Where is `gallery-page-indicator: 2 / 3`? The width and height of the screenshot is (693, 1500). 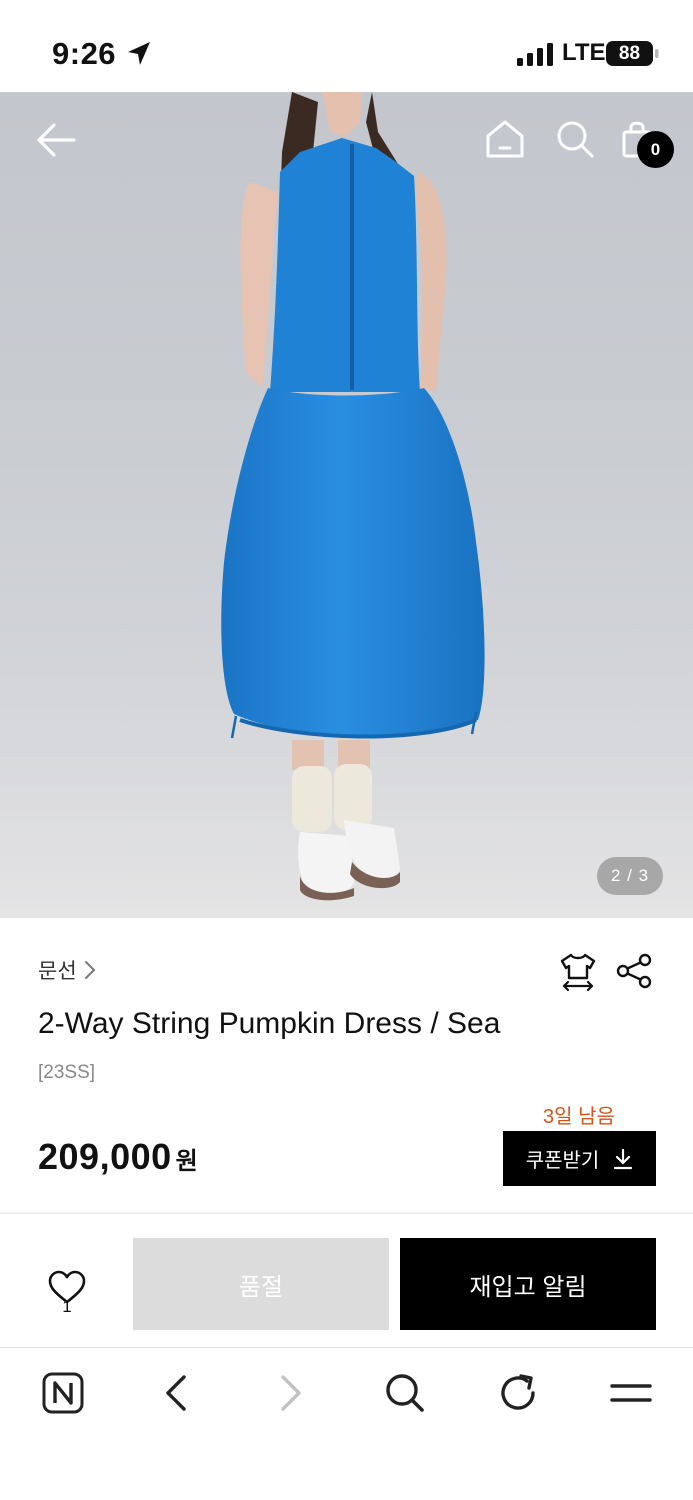 gallery-page-indicator: 2 / 3 is located at coordinates (630, 876).